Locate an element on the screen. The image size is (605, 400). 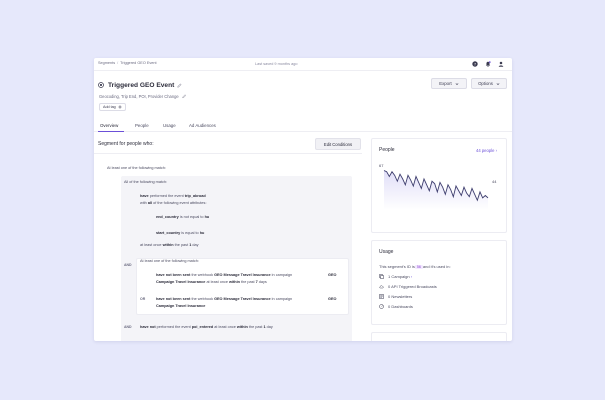
user-account-icon is located at coordinates (501, 64).